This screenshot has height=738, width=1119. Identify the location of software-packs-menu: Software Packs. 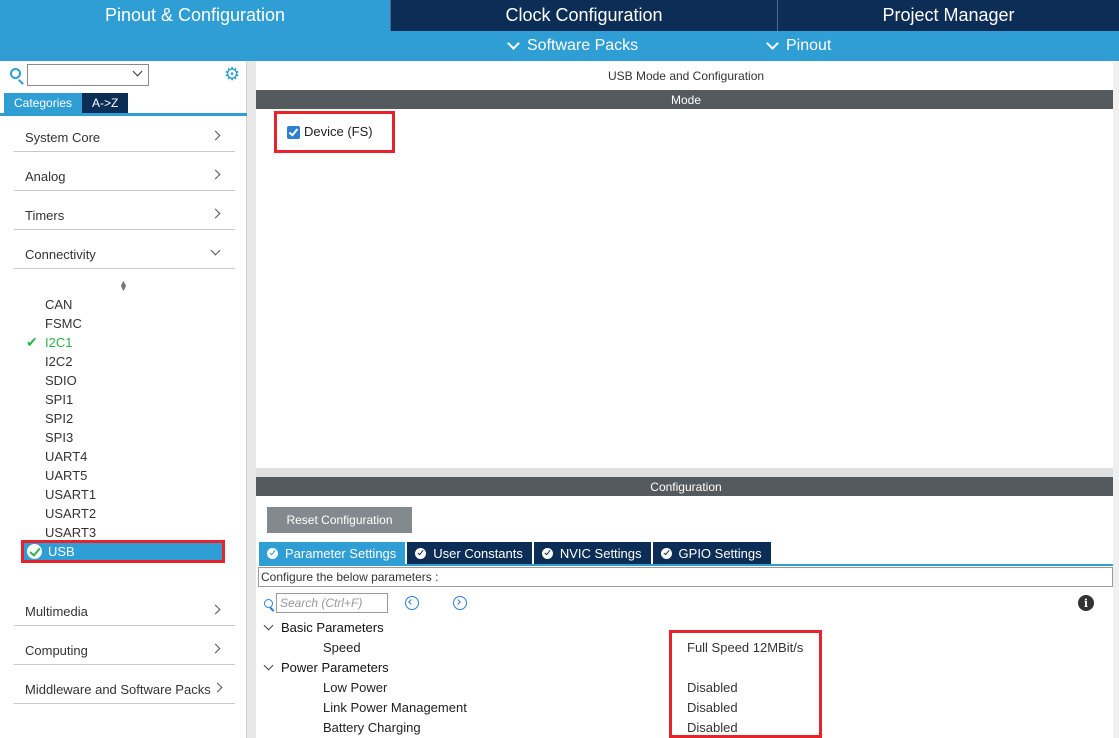
(573, 46).